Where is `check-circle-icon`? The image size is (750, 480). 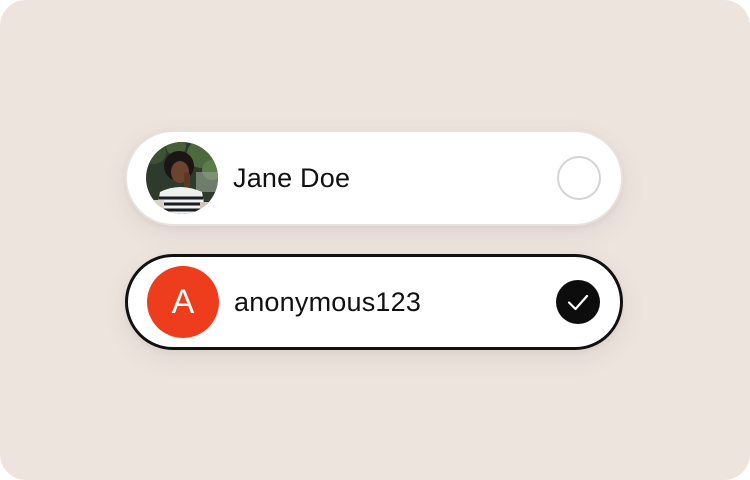 check-circle-icon is located at coordinates (578, 302).